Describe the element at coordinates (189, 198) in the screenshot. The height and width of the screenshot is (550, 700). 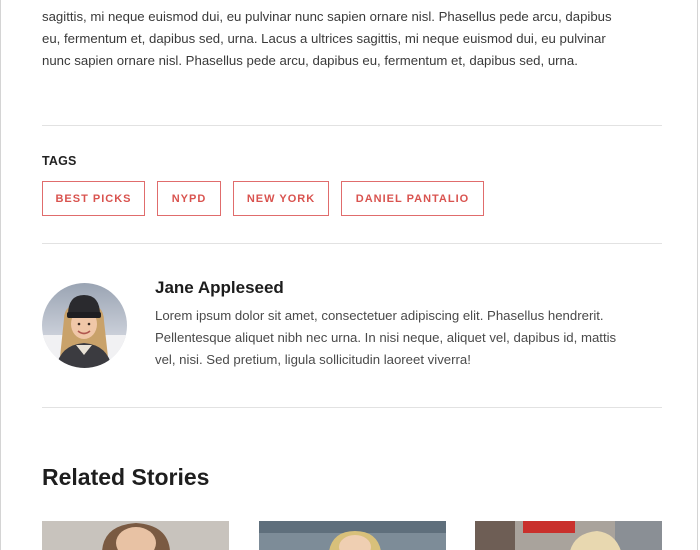
I see `tag-nypd: NYPD` at that location.